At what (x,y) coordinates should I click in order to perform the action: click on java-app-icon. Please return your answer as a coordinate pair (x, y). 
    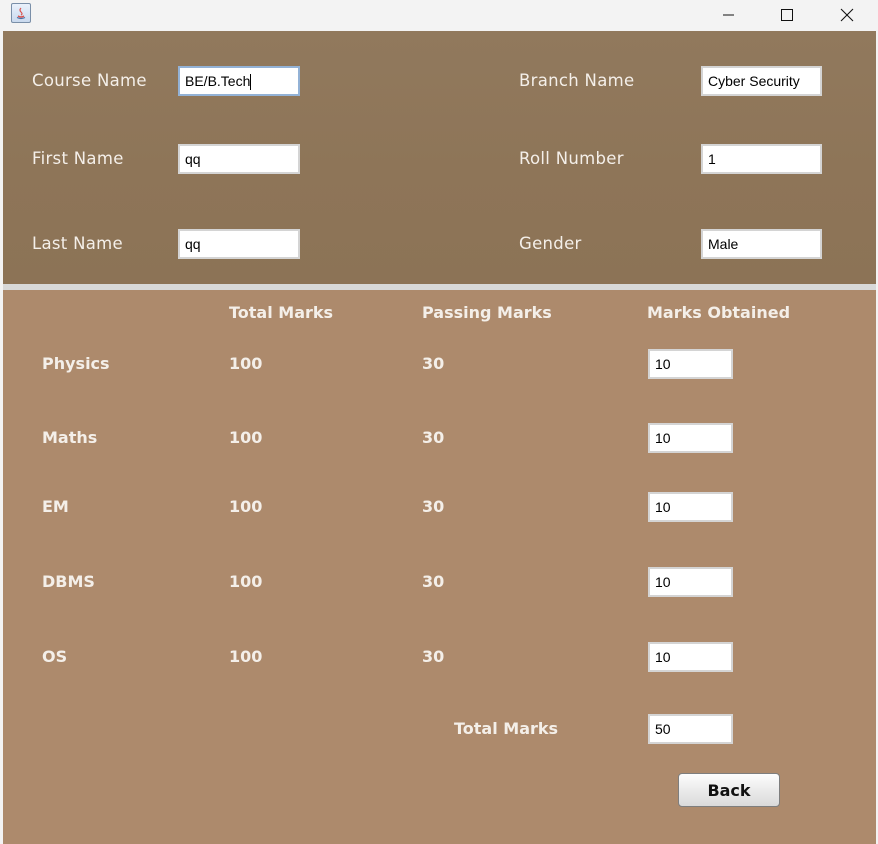
    Looking at the image, I should click on (21, 13).